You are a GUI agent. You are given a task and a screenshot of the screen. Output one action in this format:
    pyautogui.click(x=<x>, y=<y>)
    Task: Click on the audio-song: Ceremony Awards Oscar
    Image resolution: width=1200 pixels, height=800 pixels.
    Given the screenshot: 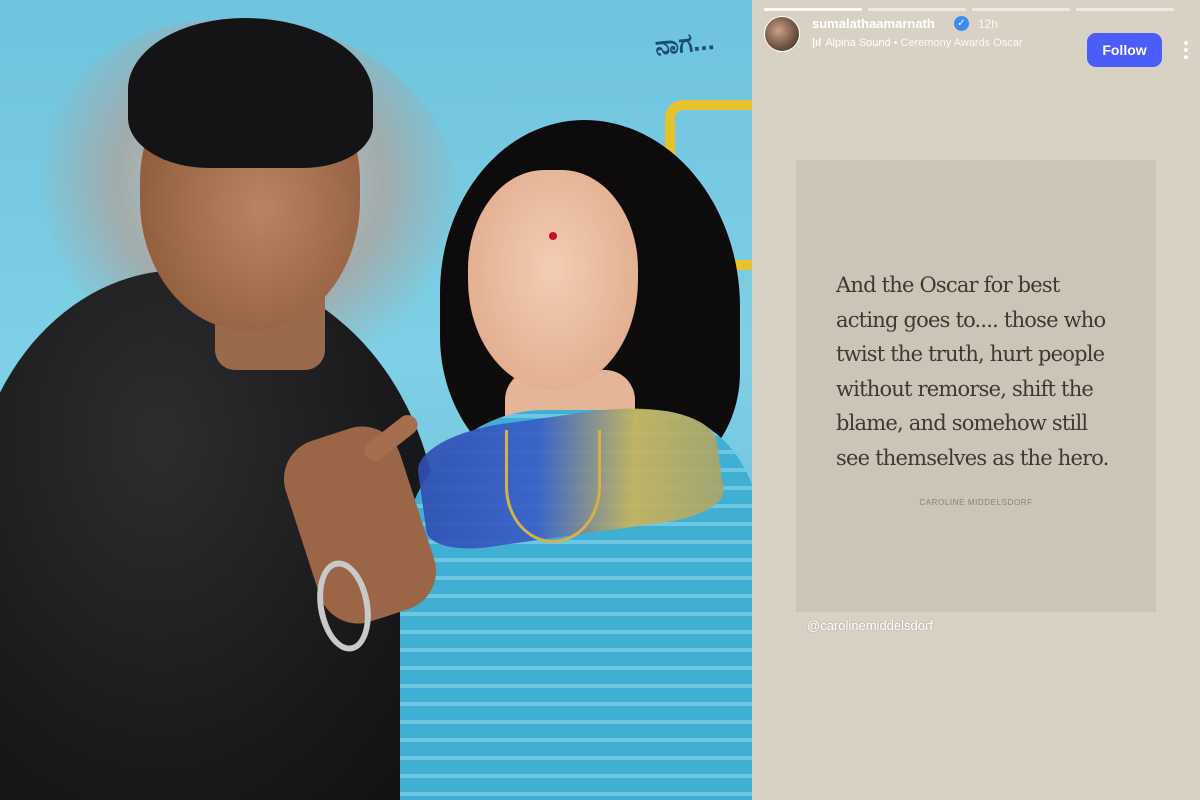 What is the action you would take?
    pyautogui.click(x=961, y=43)
    